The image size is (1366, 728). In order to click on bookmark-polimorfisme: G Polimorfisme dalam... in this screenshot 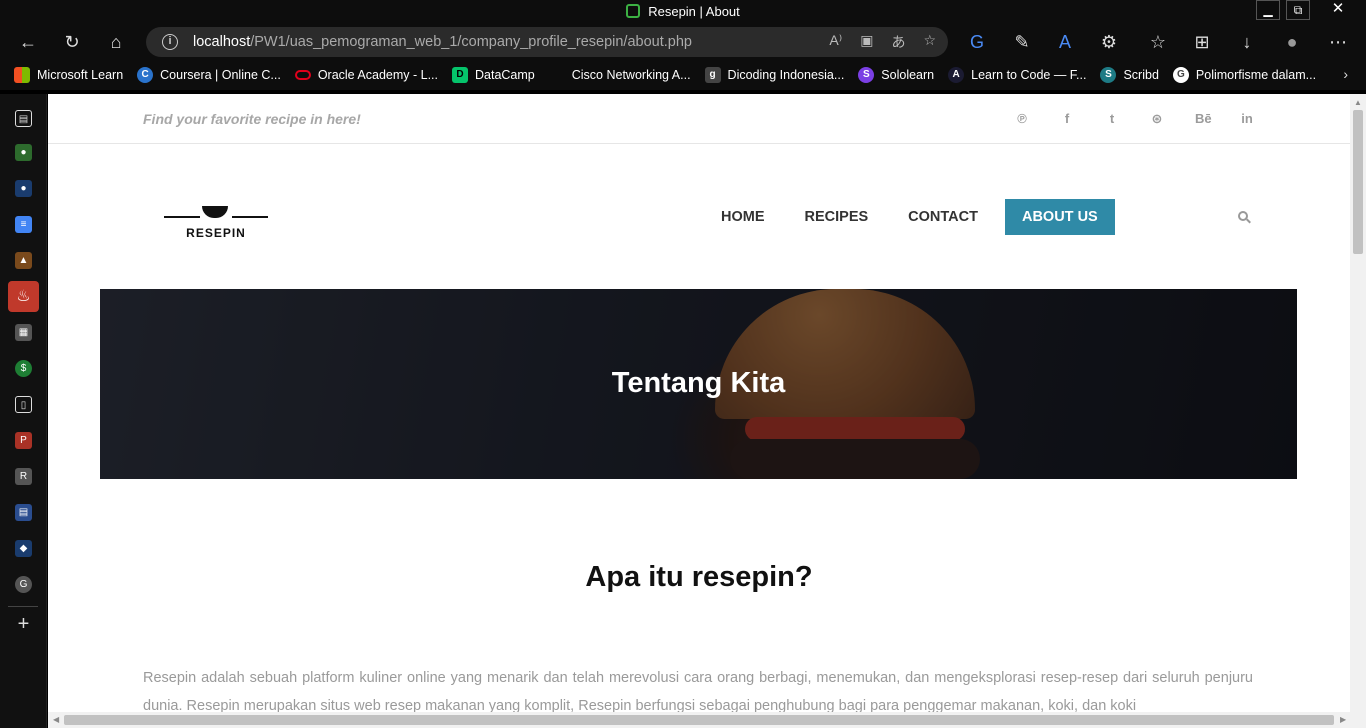, I will do `click(1244, 75)`.